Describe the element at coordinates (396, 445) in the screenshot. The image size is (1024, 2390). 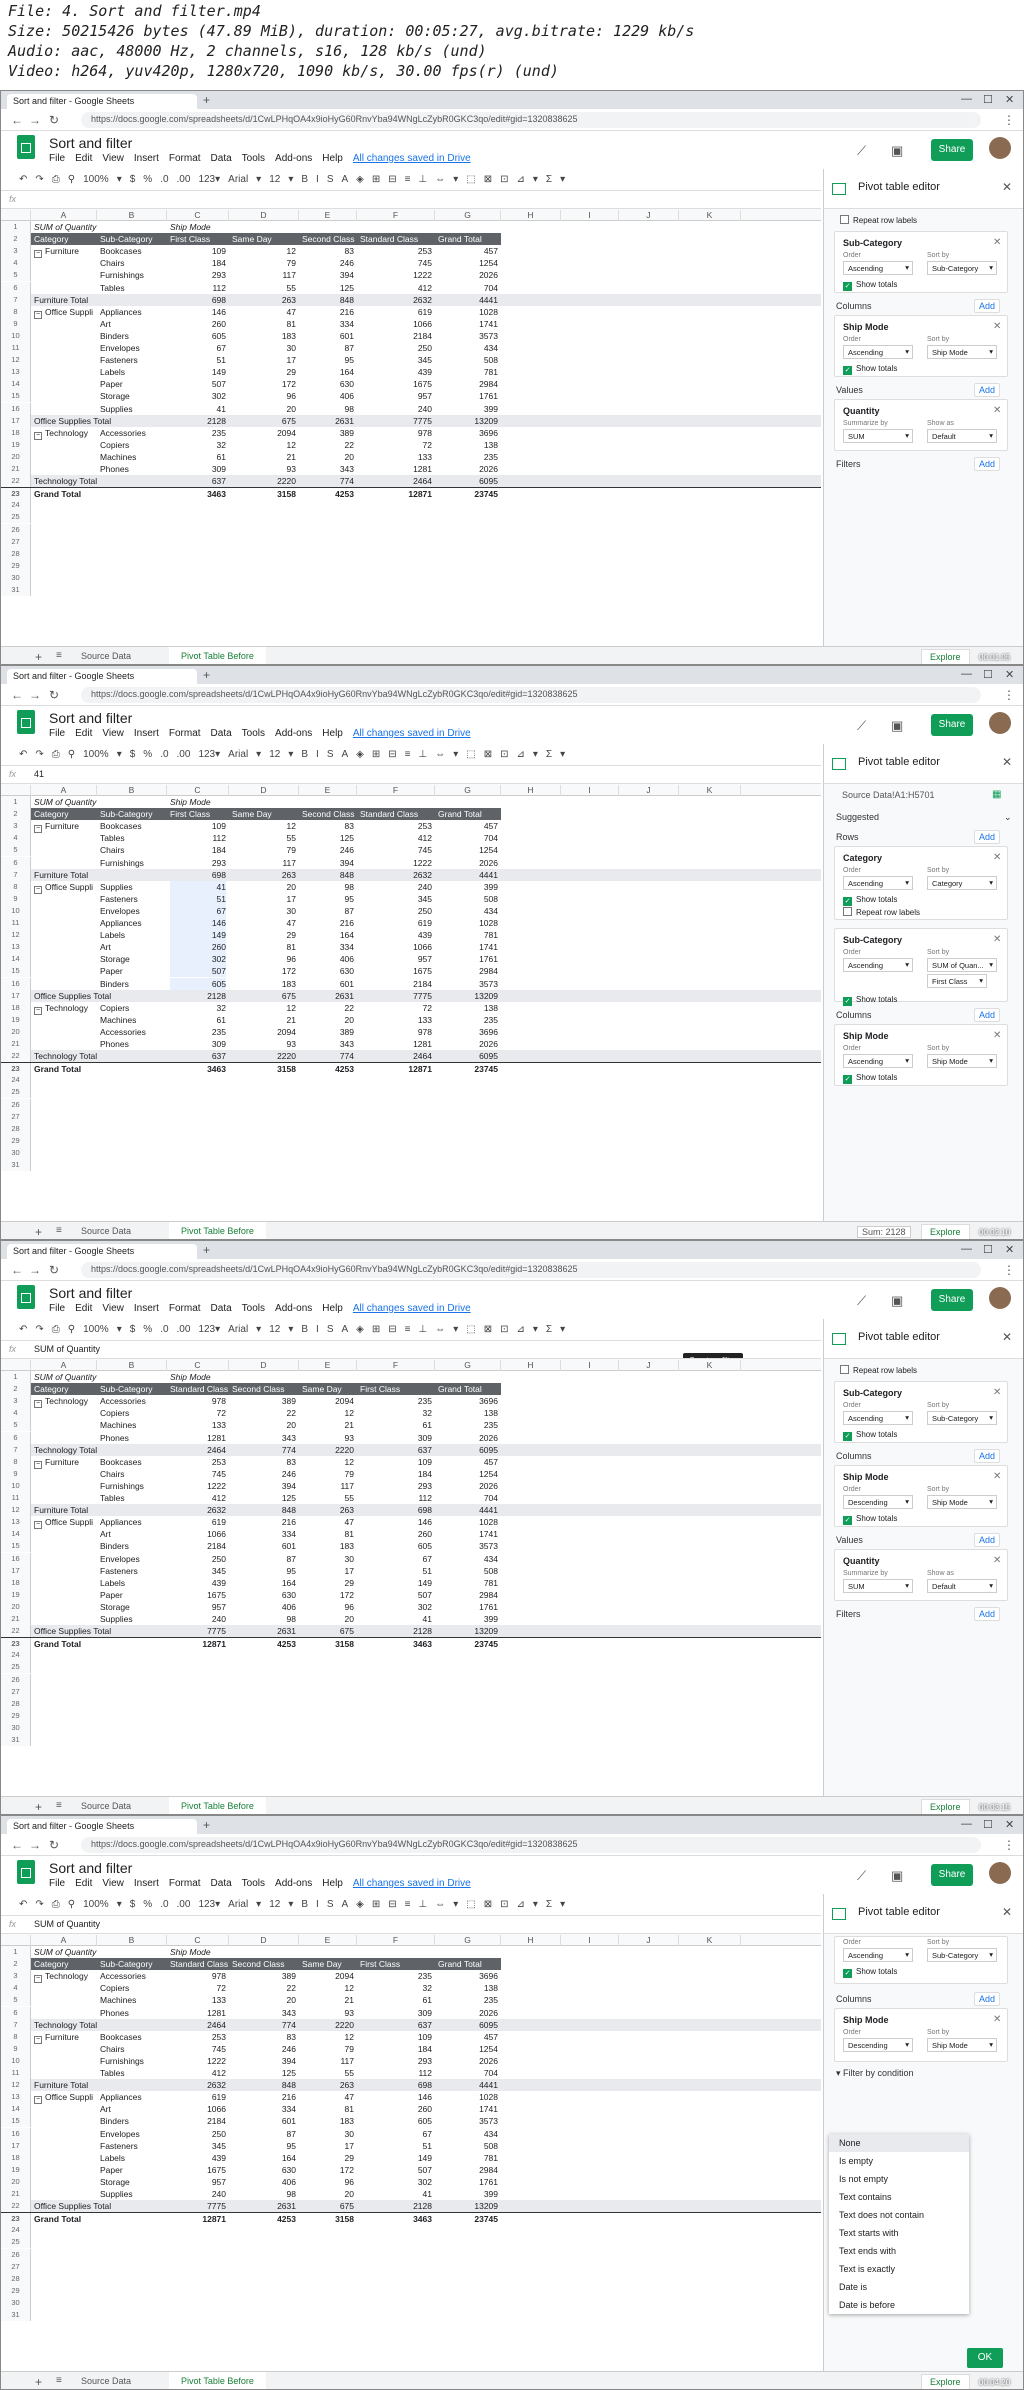
I see `cell: 72` at that location.